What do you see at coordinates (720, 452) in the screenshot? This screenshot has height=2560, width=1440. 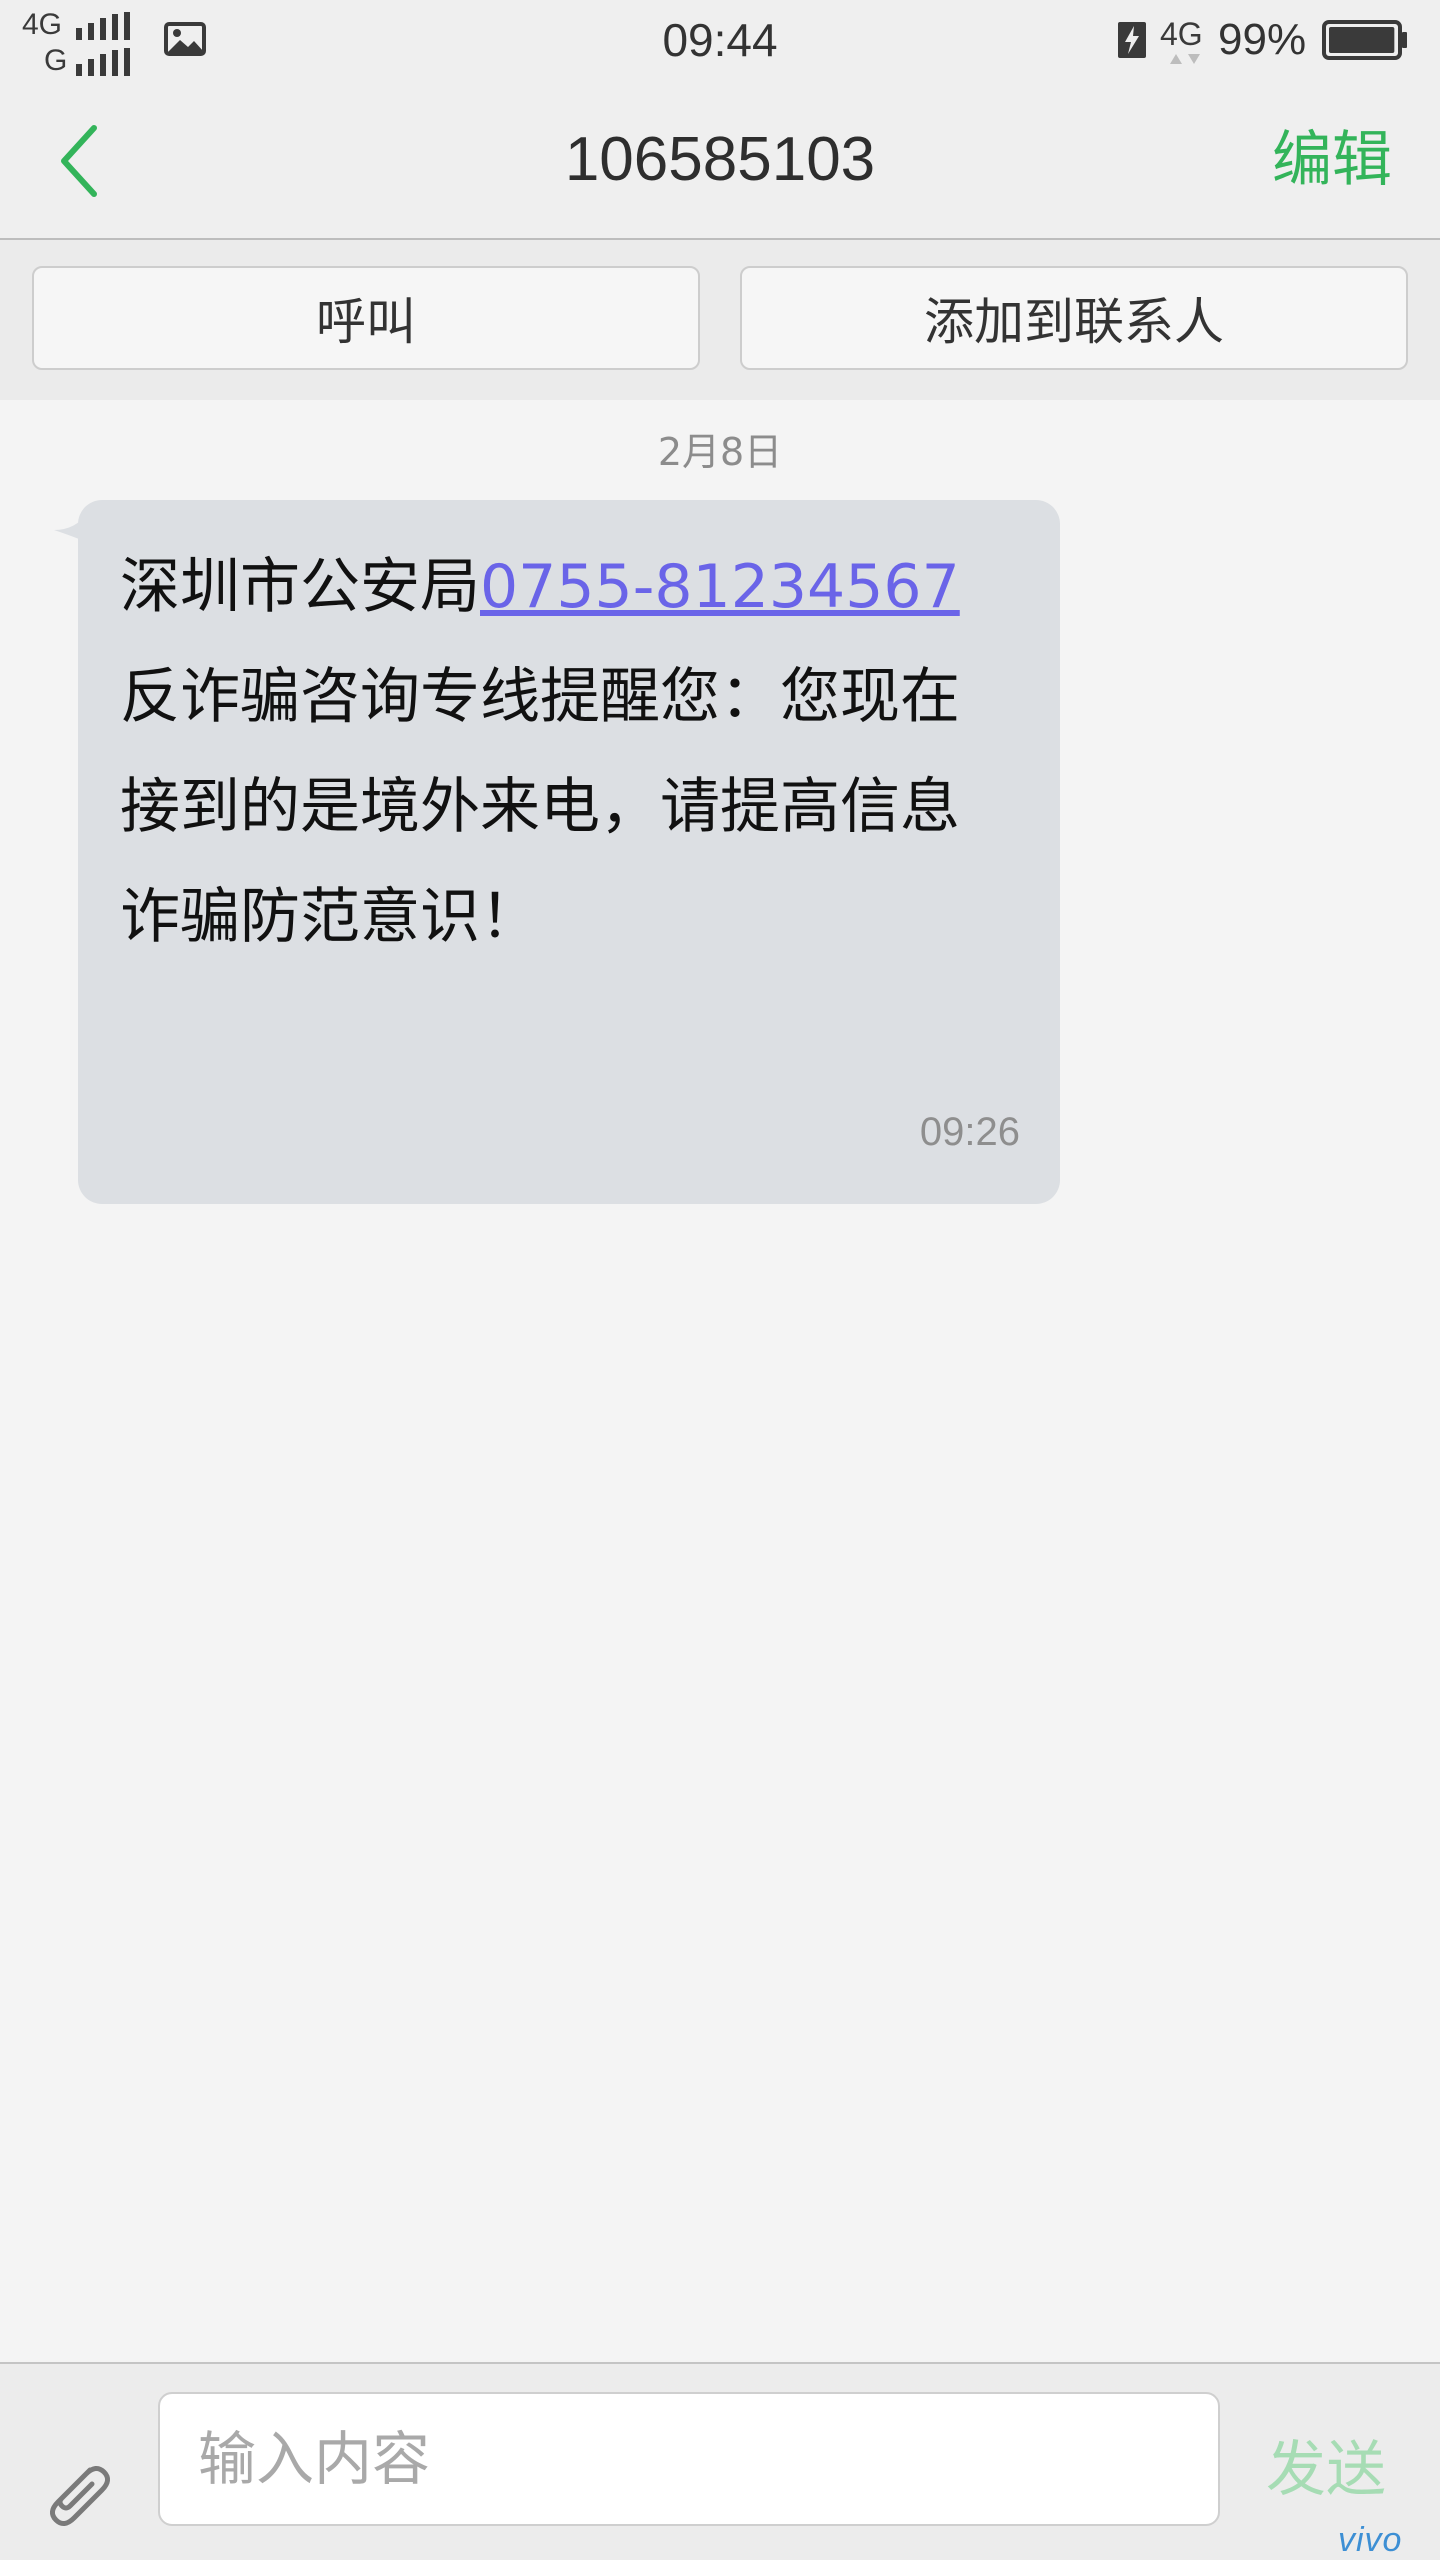 I see `date-separator: 2月8日` at bounding box center [720, 452].